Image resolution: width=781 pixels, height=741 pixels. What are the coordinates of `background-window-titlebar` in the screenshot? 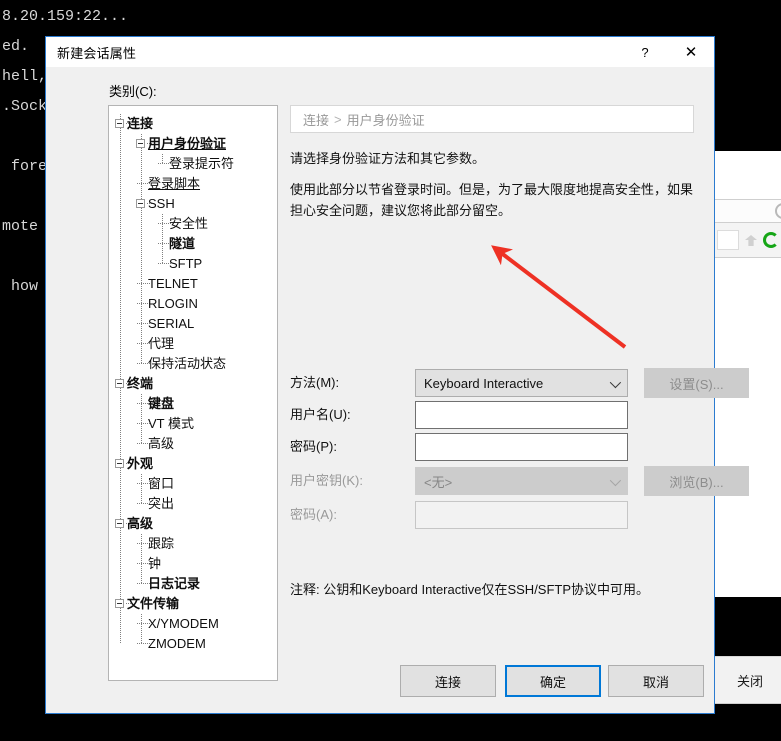 It's located at (748, 175).